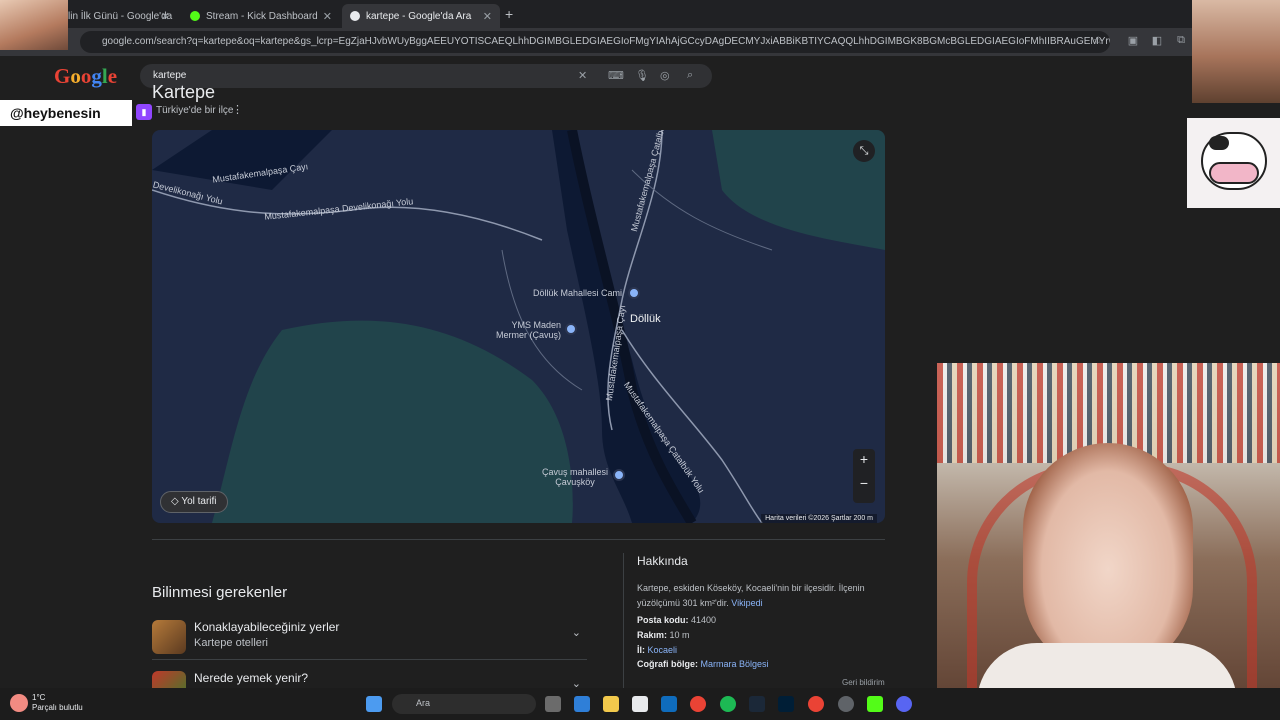 Image resolution: width=1280 pixels, height=720 pixels. I want to click on chrome-active-icon, so click(816, 704).